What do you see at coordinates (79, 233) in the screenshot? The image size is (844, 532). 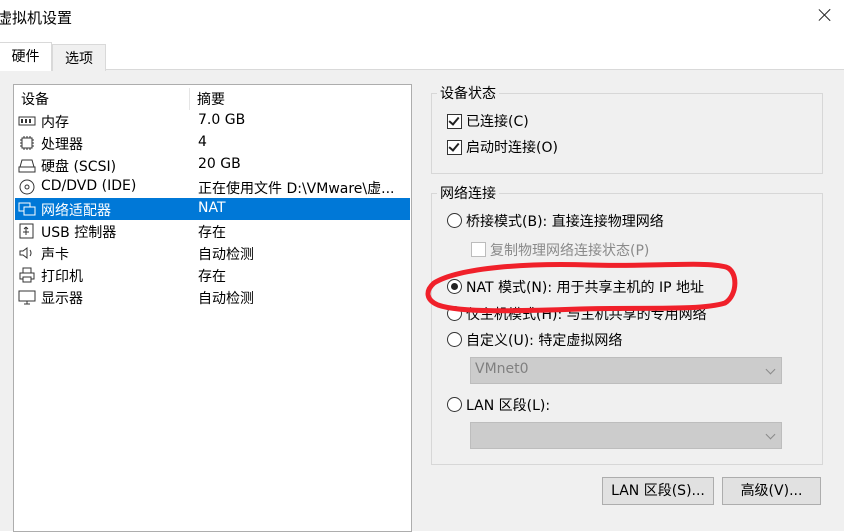 I see `device-name: USB 控制器` at bounding box center [79, 233].